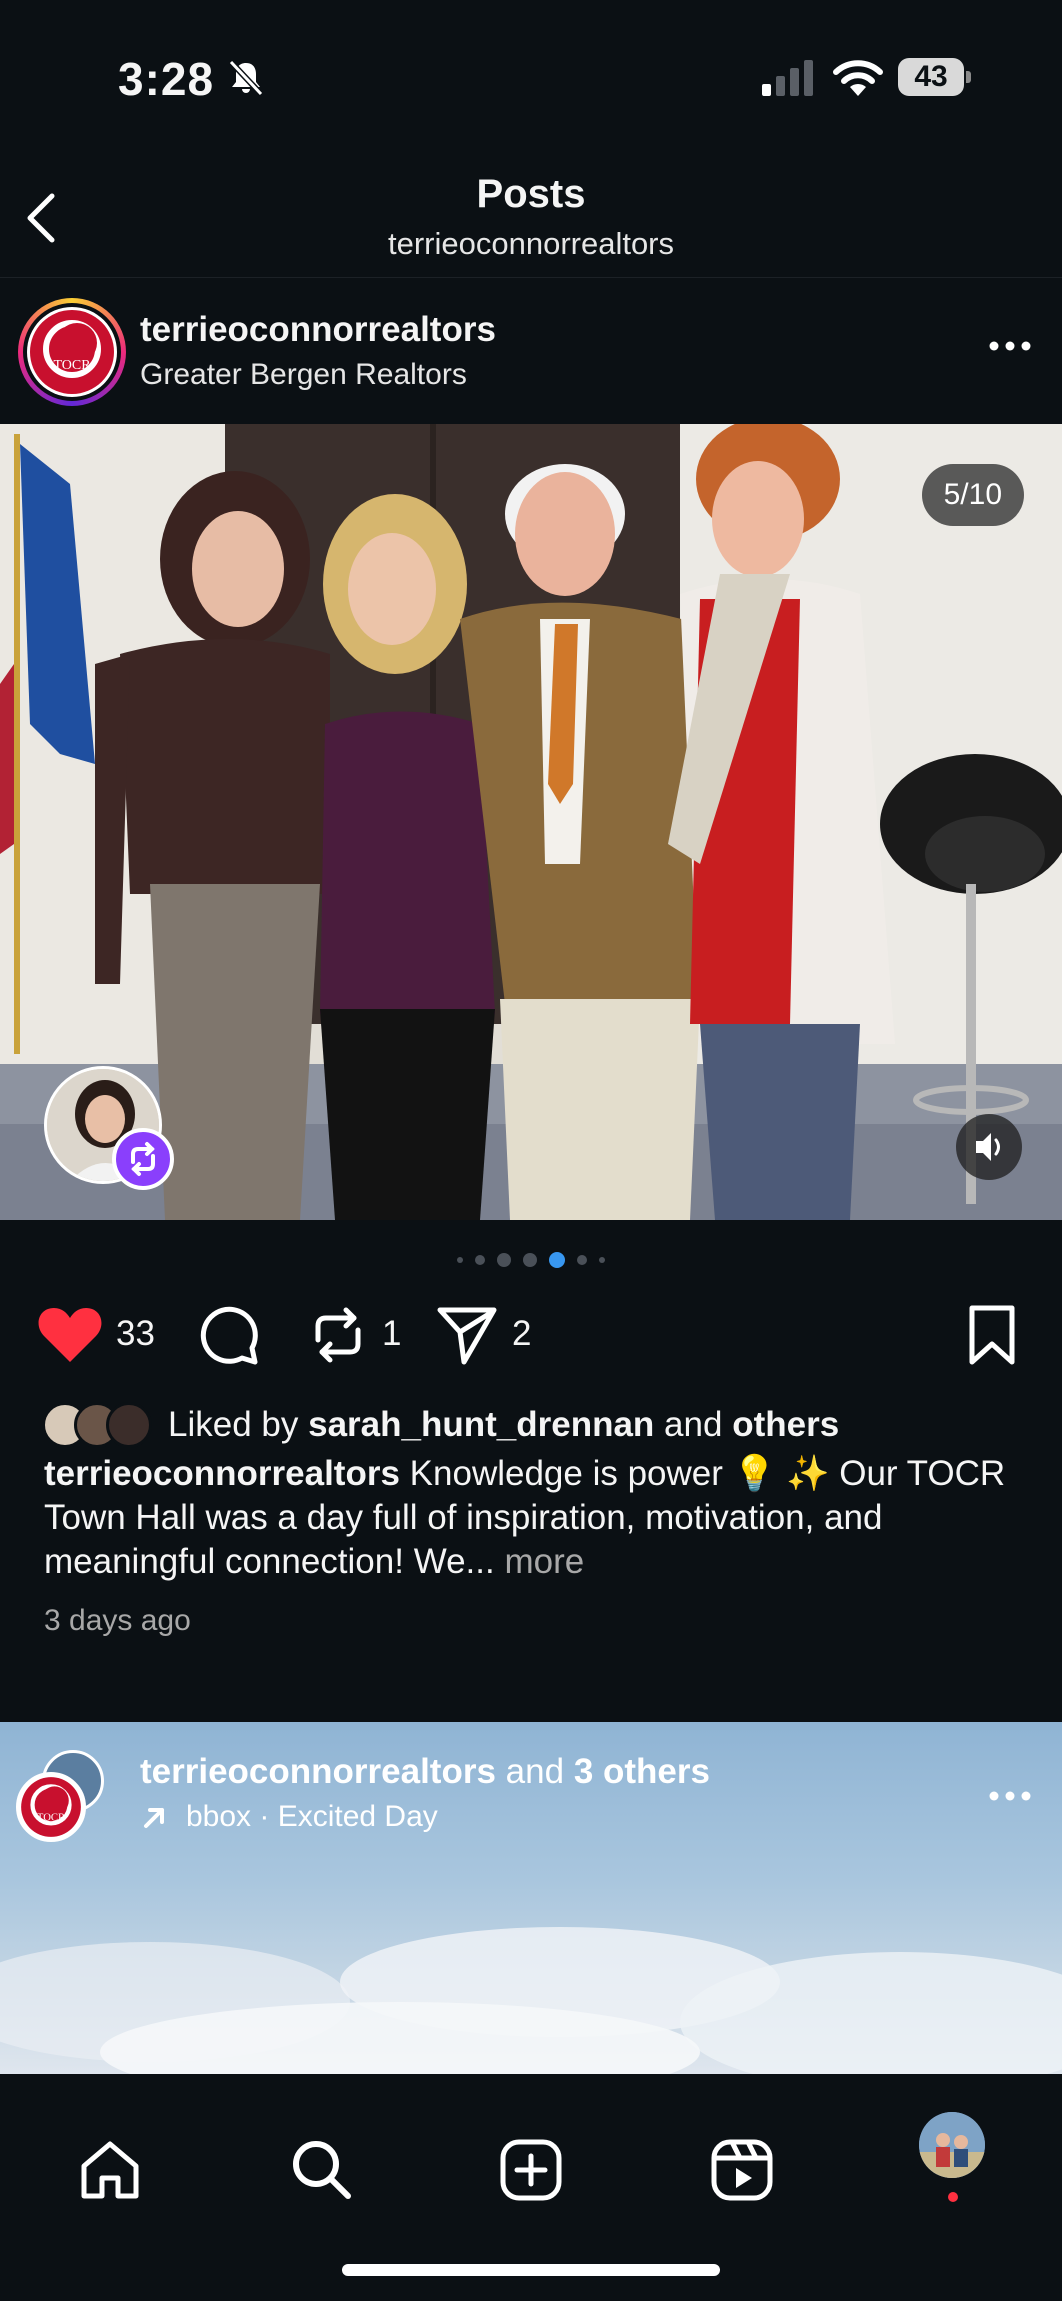  I want to click on arrow-icon, so click(154, 1818).